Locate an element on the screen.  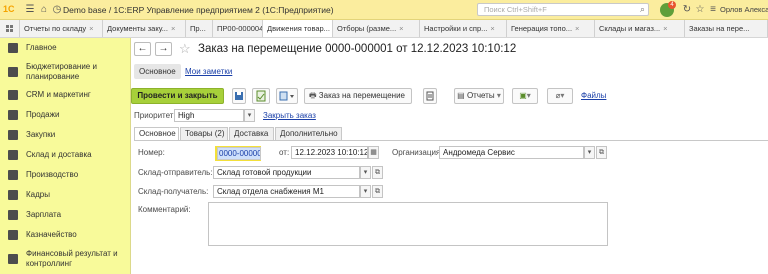
tab-main: Основное is located at coordinates (156, 133).